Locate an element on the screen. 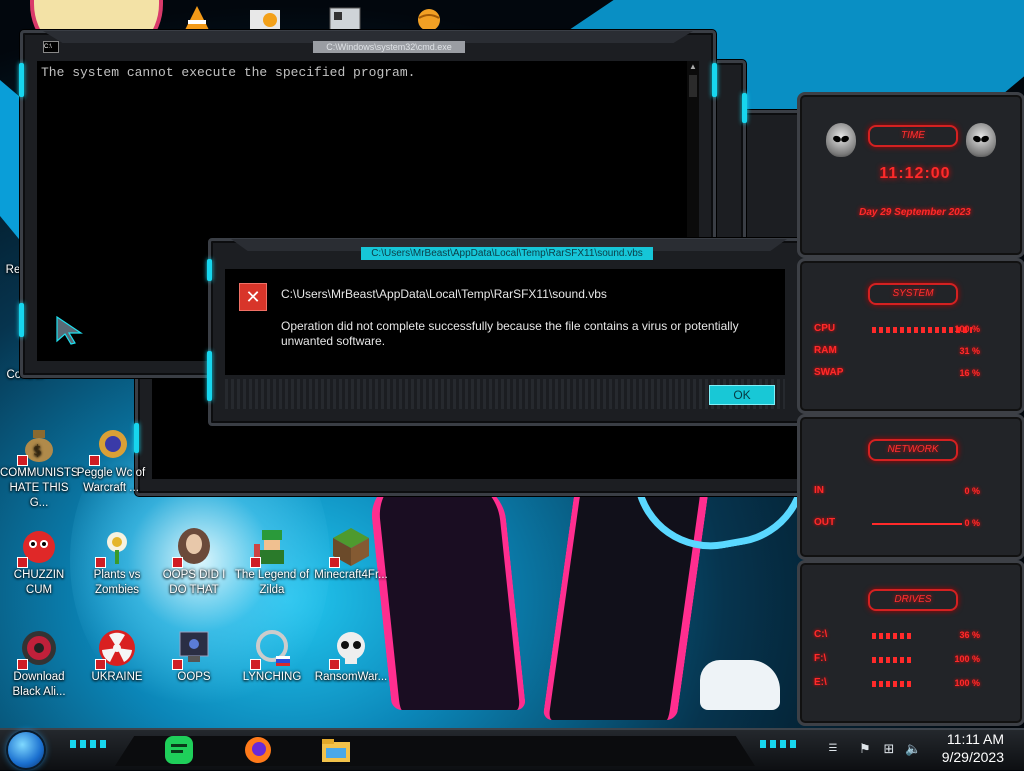  desktop-icon: CHUZZIN CUM is located at coordinates (39, 562).